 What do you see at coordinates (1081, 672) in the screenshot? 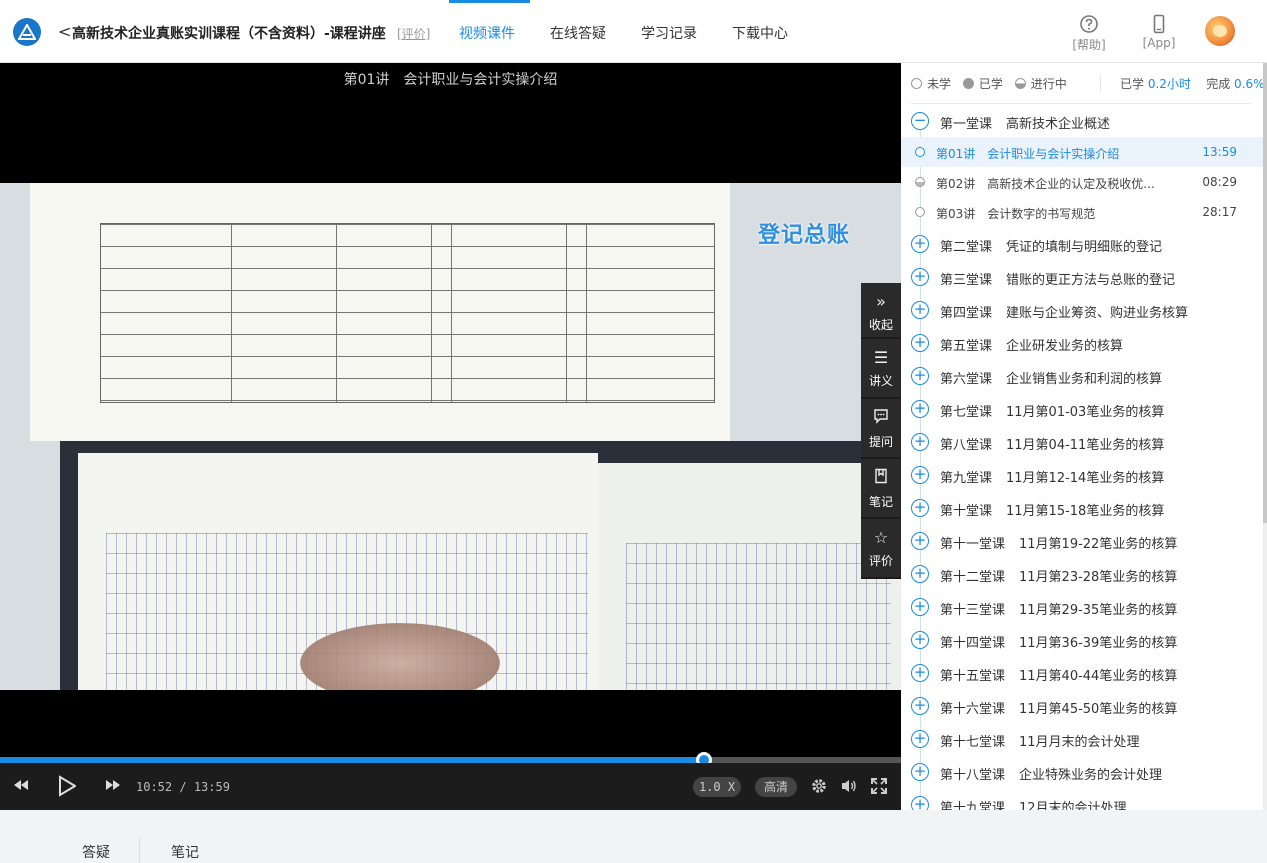
I see `chapter-item: + 第十五堂课 11月第40-44笔业务的核算` at bounding box center [1081, 672].